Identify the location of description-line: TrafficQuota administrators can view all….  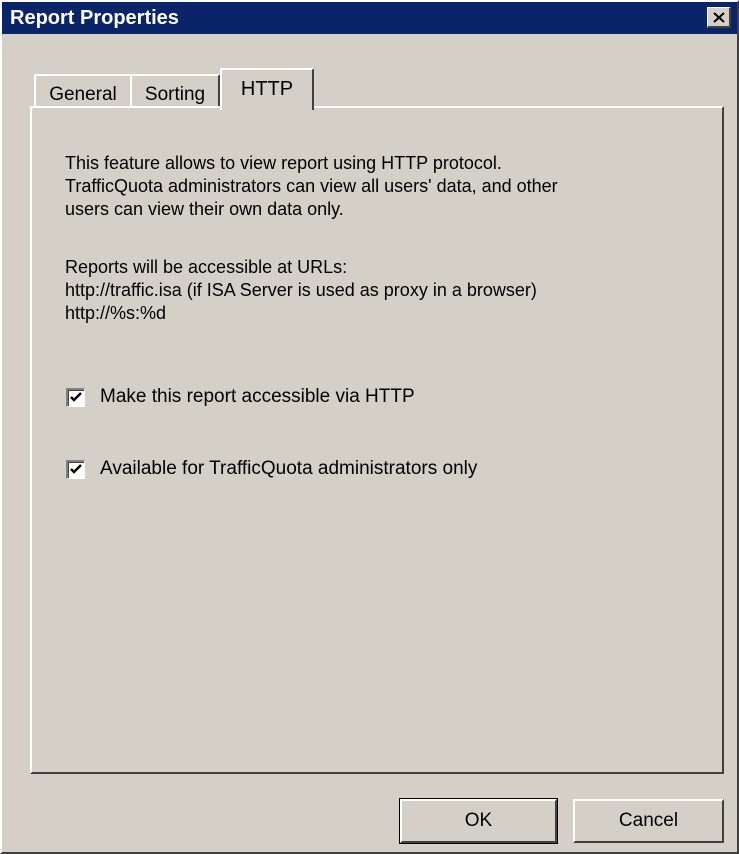
(311, 186).